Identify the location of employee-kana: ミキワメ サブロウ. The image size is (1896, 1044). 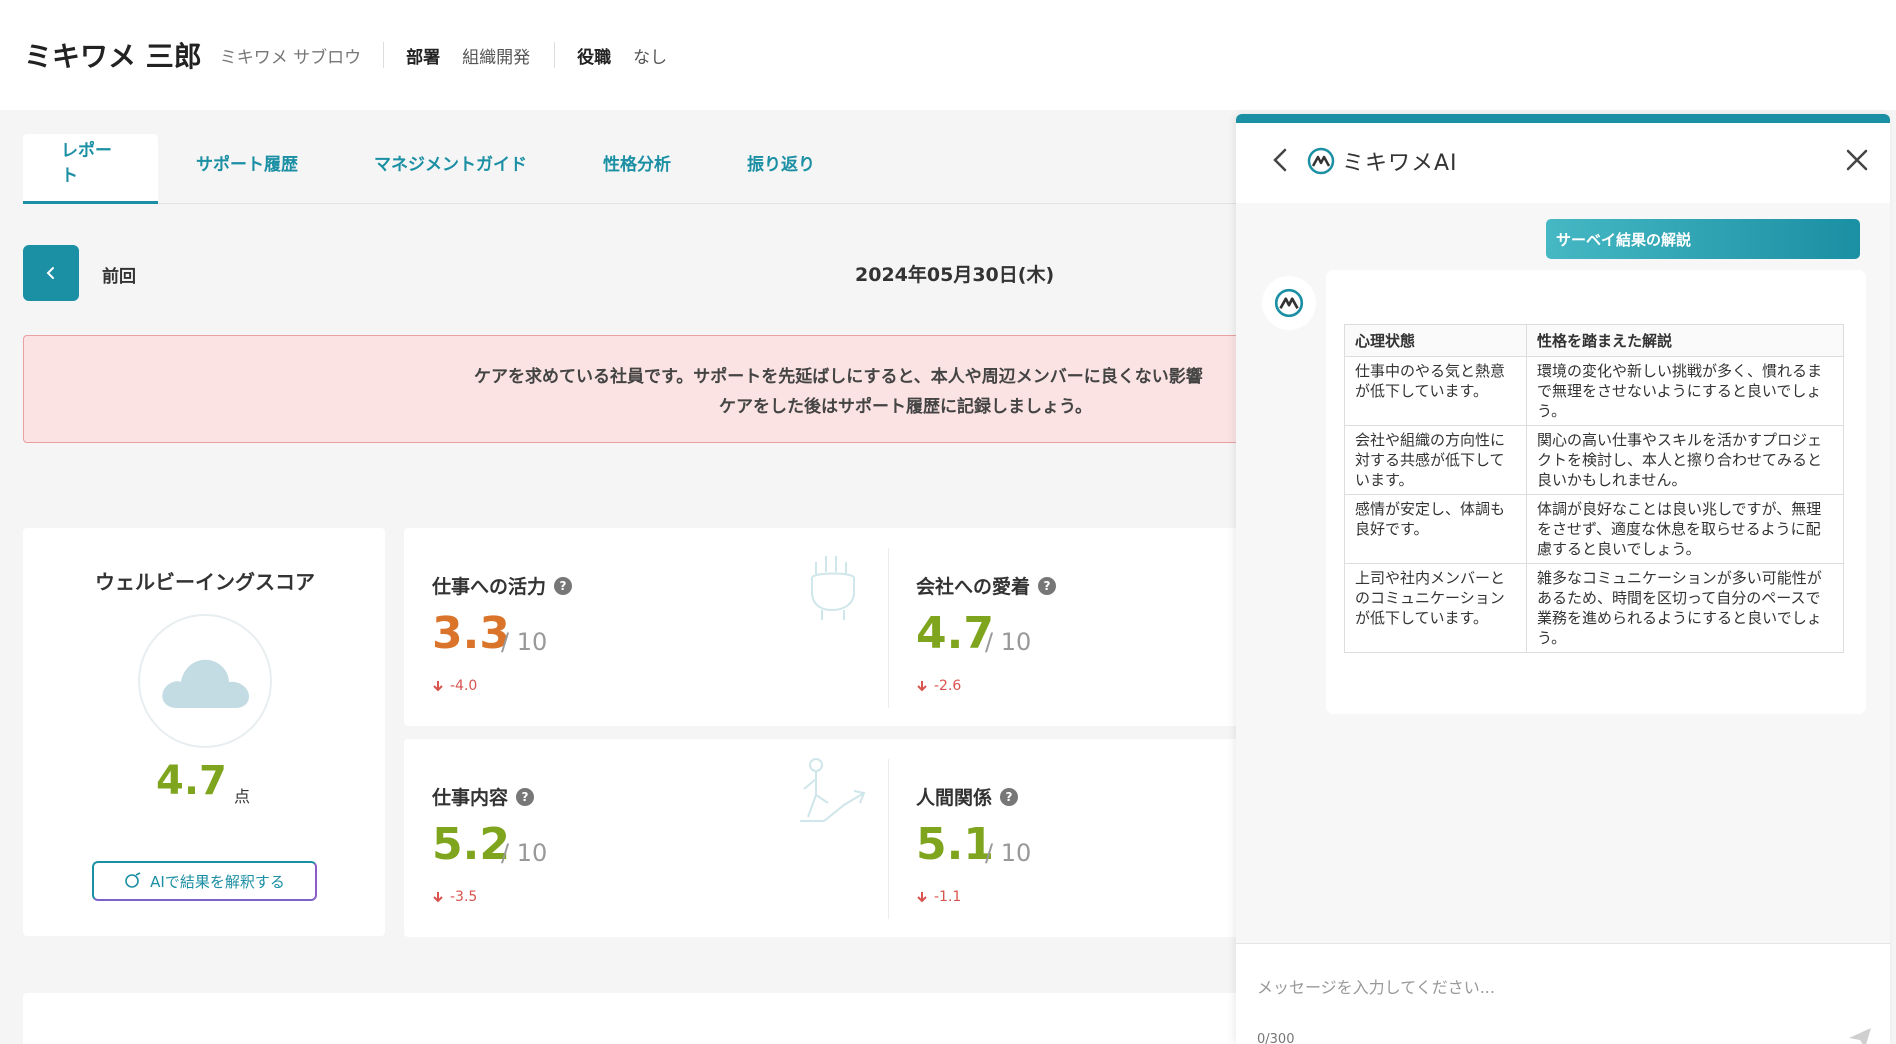
(290, 57).